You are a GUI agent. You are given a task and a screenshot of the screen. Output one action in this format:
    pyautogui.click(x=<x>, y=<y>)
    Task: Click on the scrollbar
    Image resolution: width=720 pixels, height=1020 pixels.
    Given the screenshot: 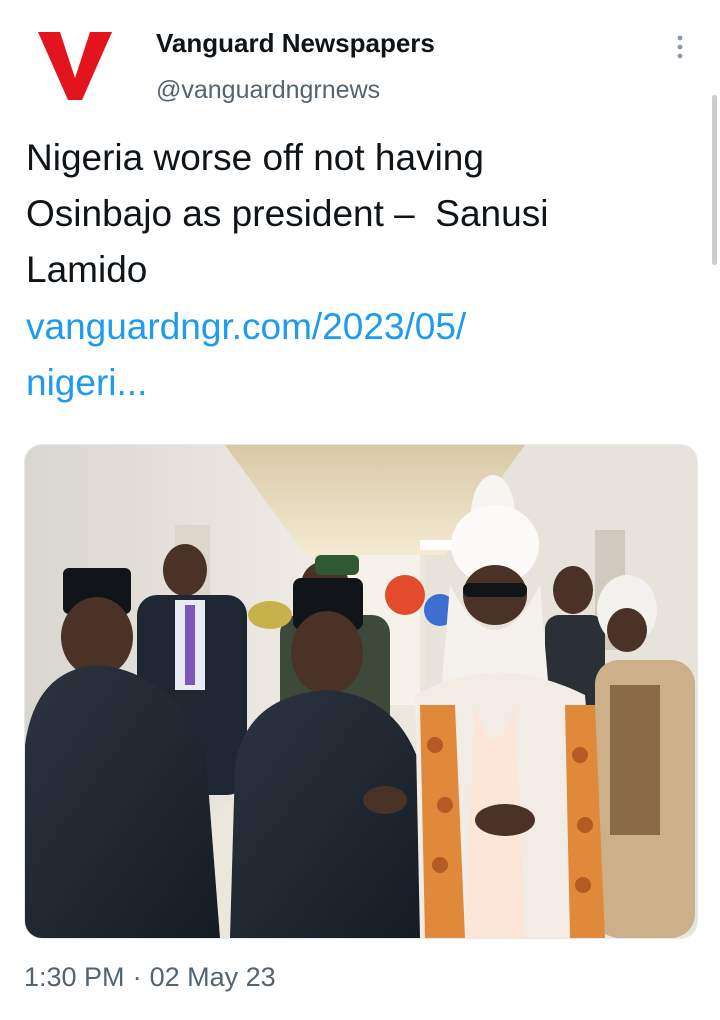 What is the action you would take?
    pyautogui.click(x=714, y=180)
    